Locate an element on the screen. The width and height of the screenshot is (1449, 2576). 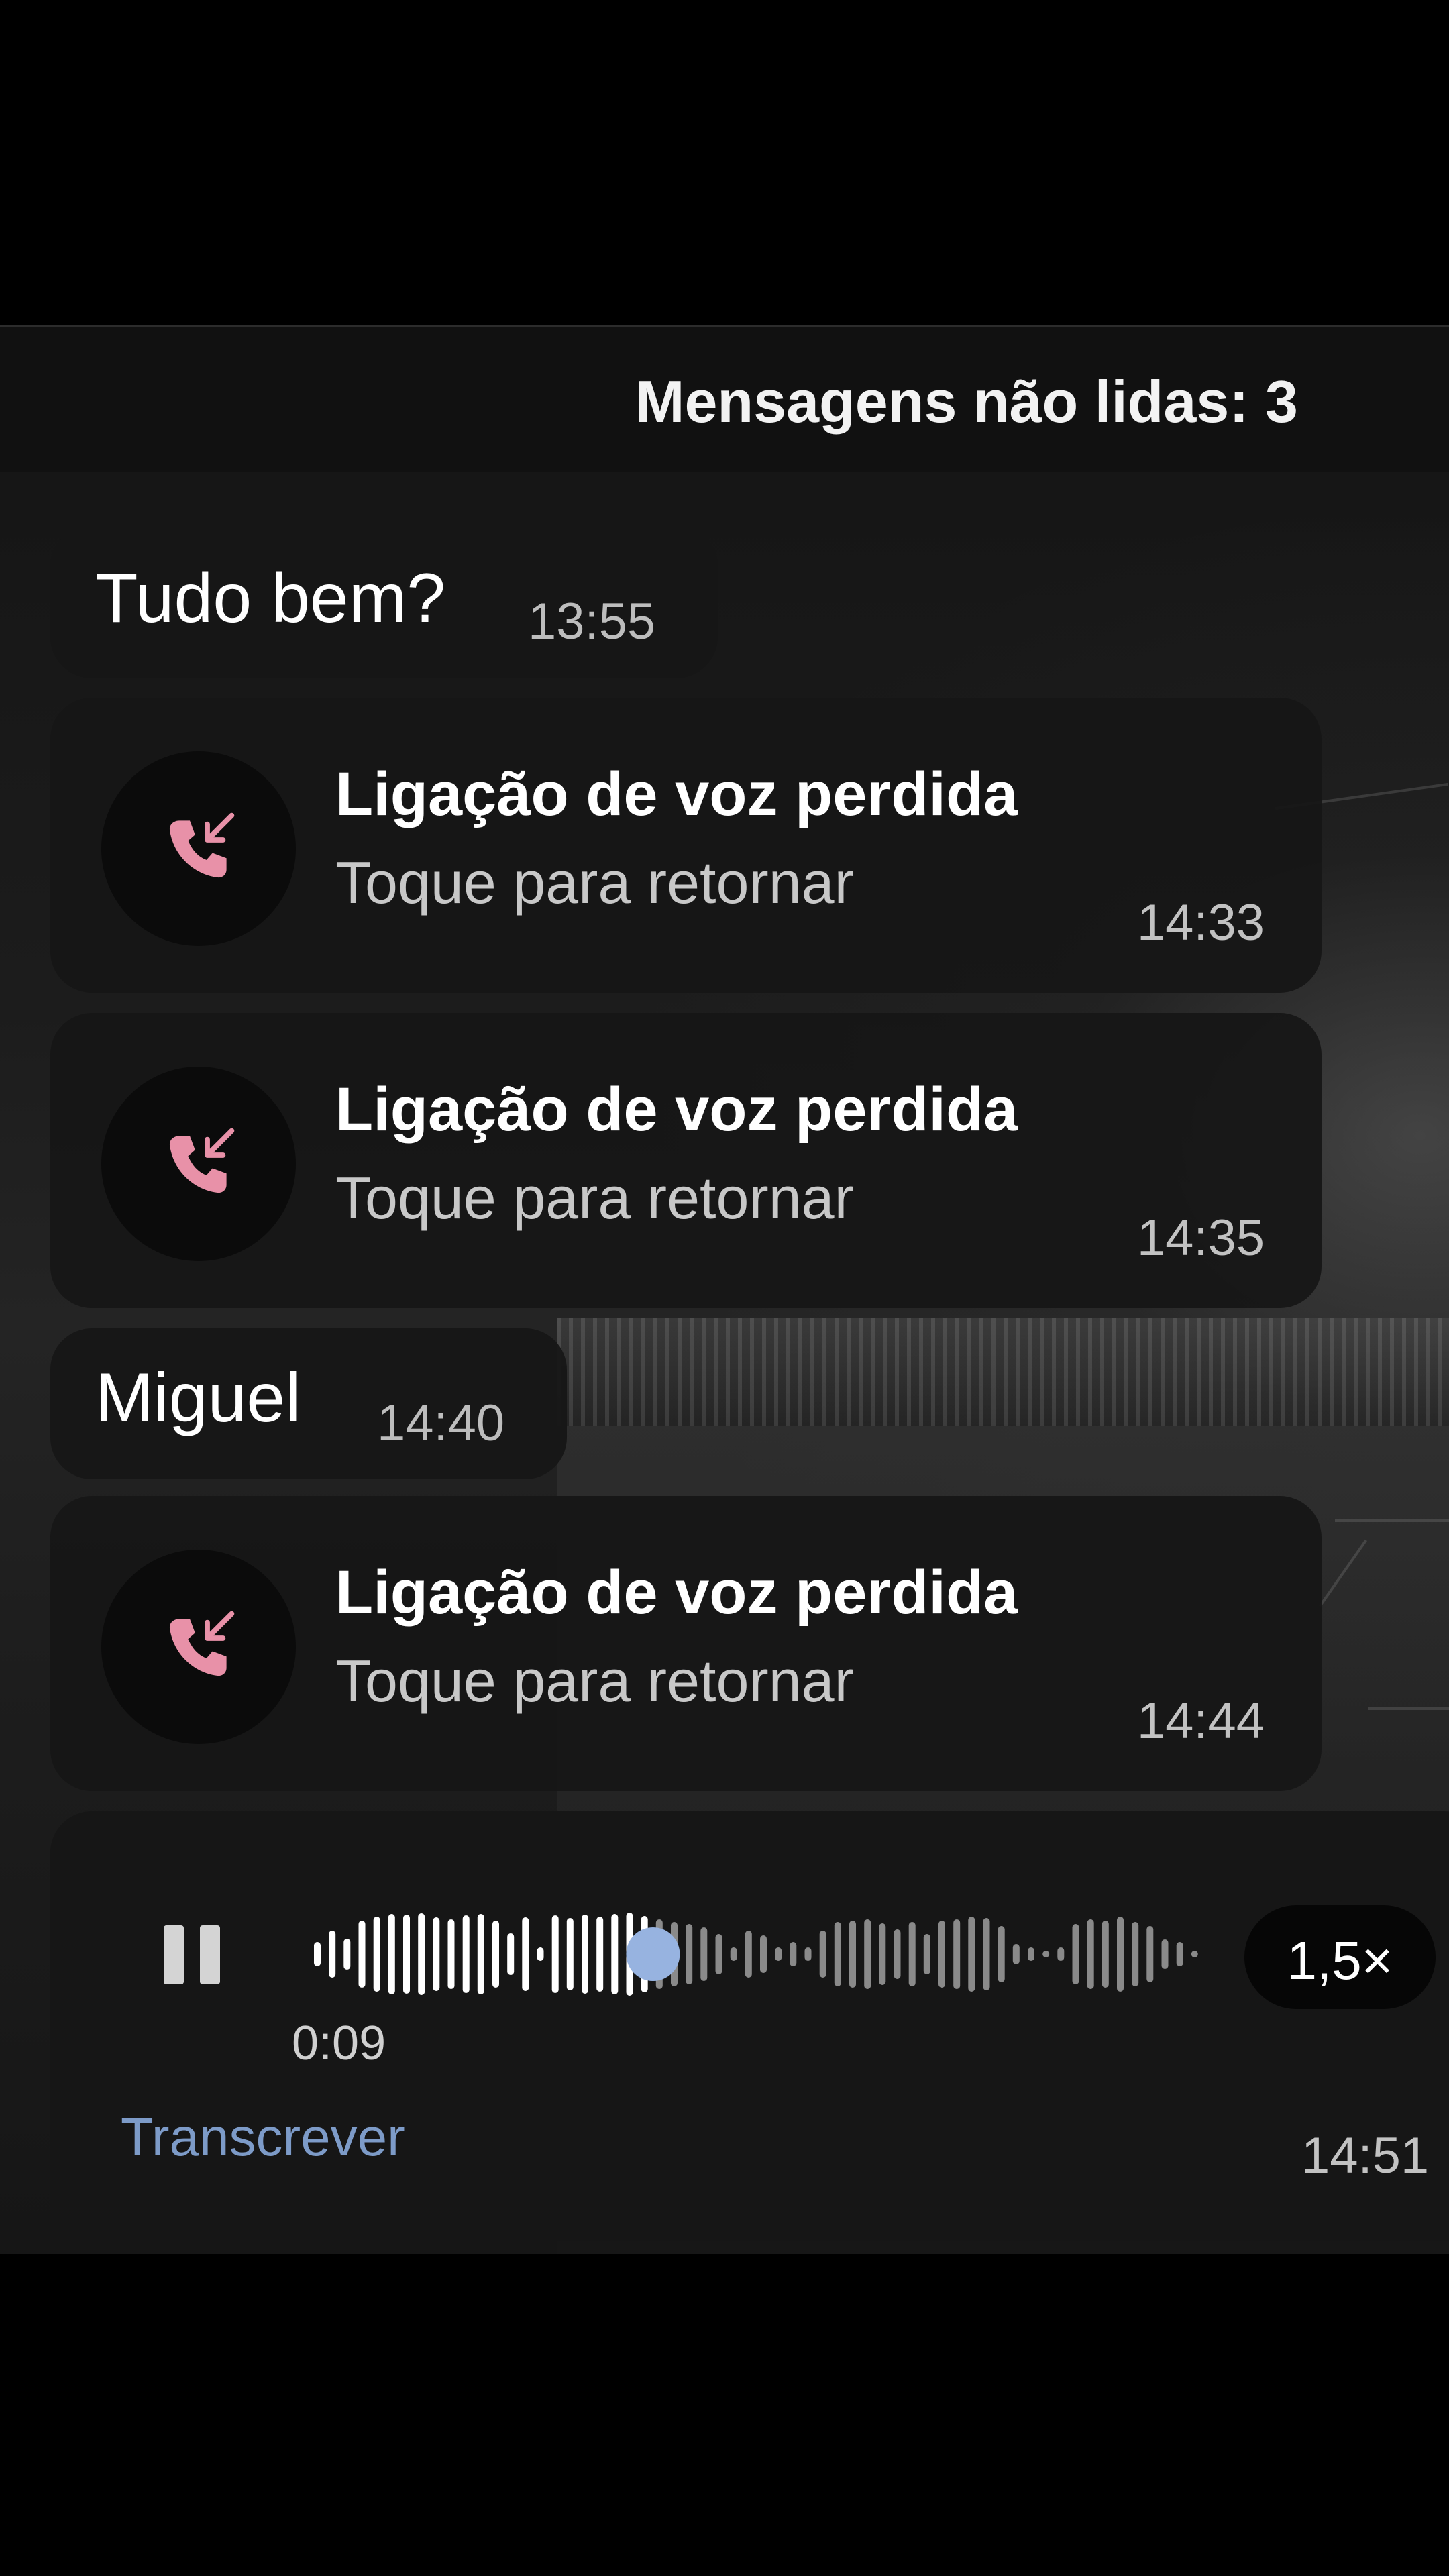
message-time: 14:35 is located at coordinates (1200, 1238).